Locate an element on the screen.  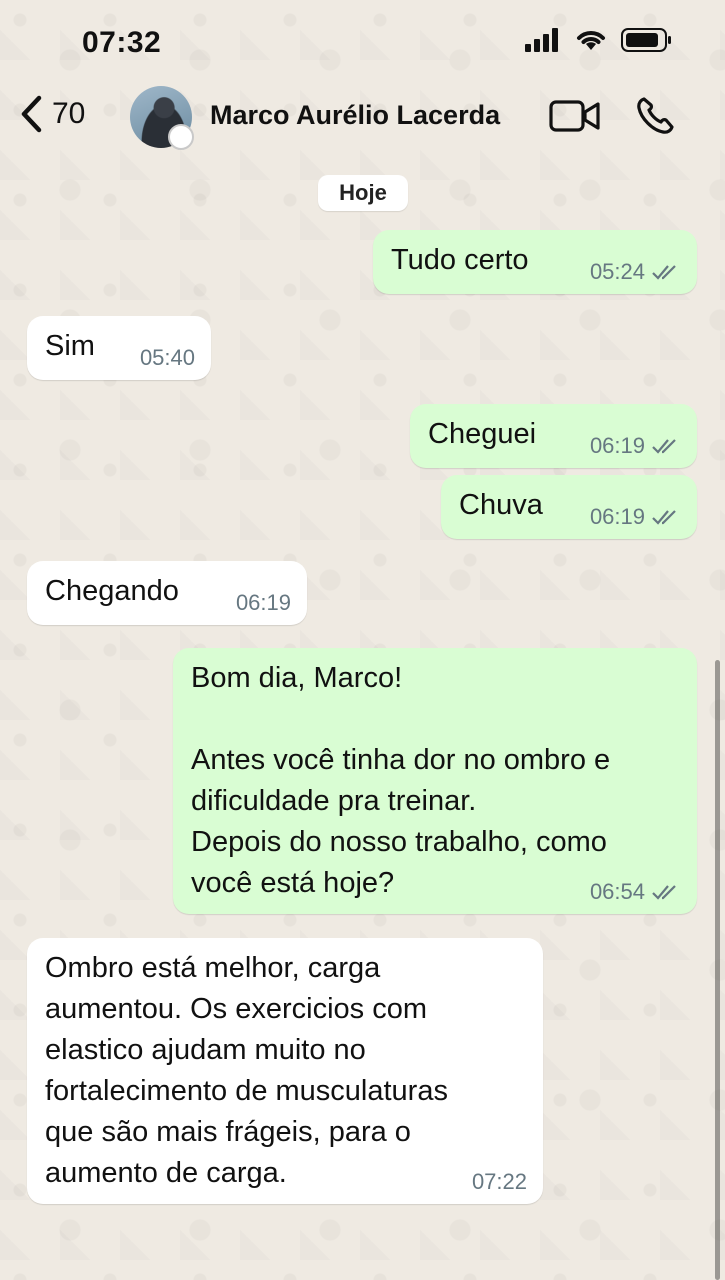
message-bubble-outgoing: Tudo certo 05:24 is located at coordinates (535, 262).